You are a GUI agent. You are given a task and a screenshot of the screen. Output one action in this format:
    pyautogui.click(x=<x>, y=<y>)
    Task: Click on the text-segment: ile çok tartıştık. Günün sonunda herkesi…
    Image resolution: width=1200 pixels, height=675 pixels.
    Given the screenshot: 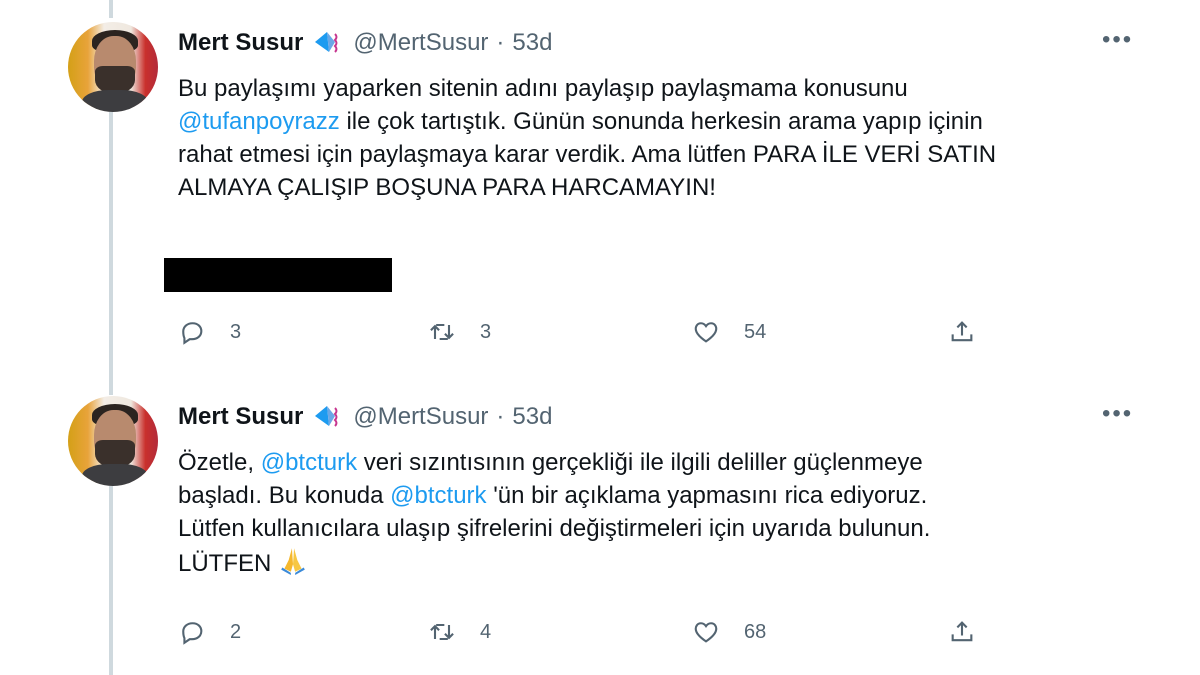 What is the action you would take?
    pyautogui.click(x=661, y=121)
    